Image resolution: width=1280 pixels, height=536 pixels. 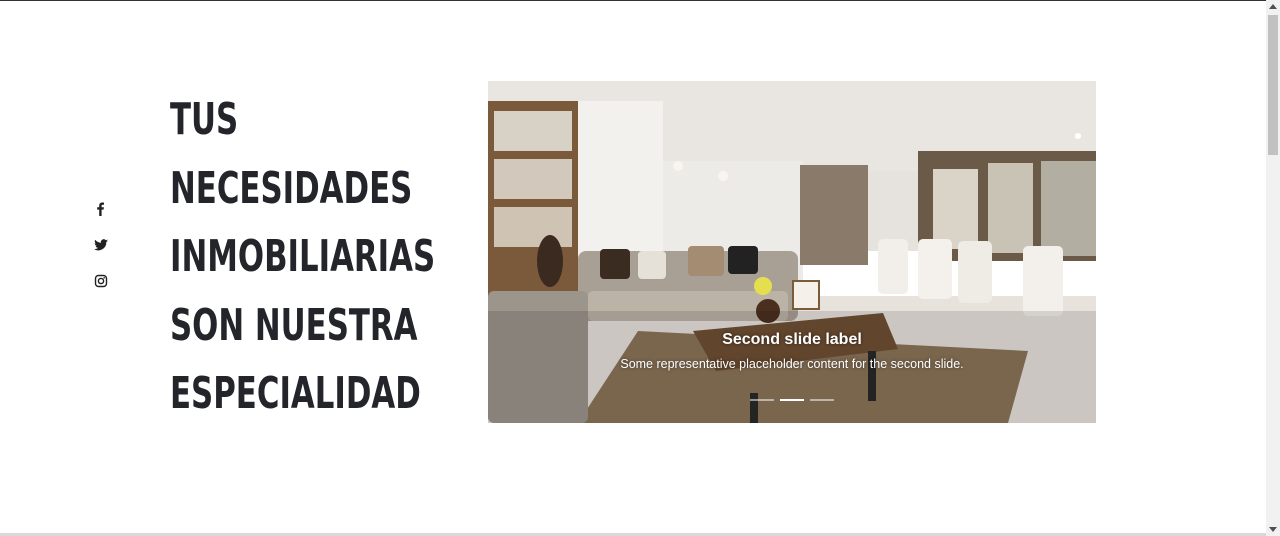 I want to click on facebook-link, so click(x=101, y=209).